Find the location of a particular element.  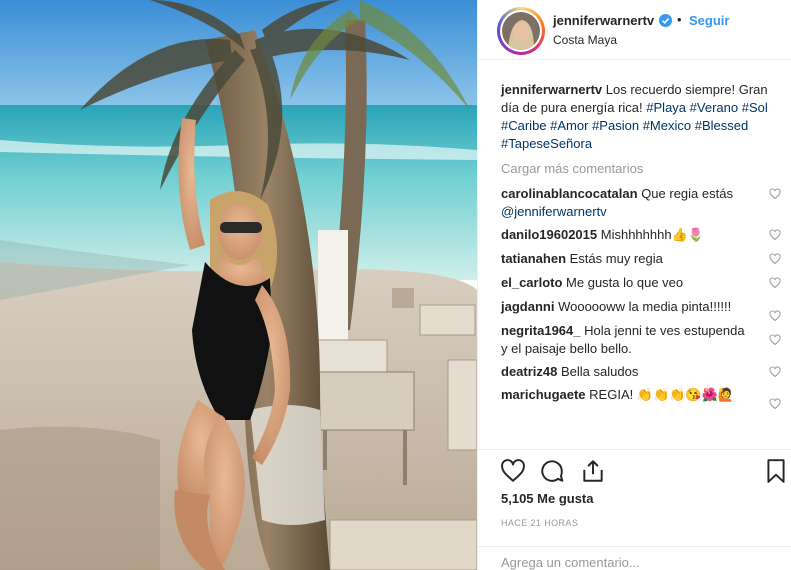

comment-item: tatianahen Estás muy regia is located at coordinates (641, 259).